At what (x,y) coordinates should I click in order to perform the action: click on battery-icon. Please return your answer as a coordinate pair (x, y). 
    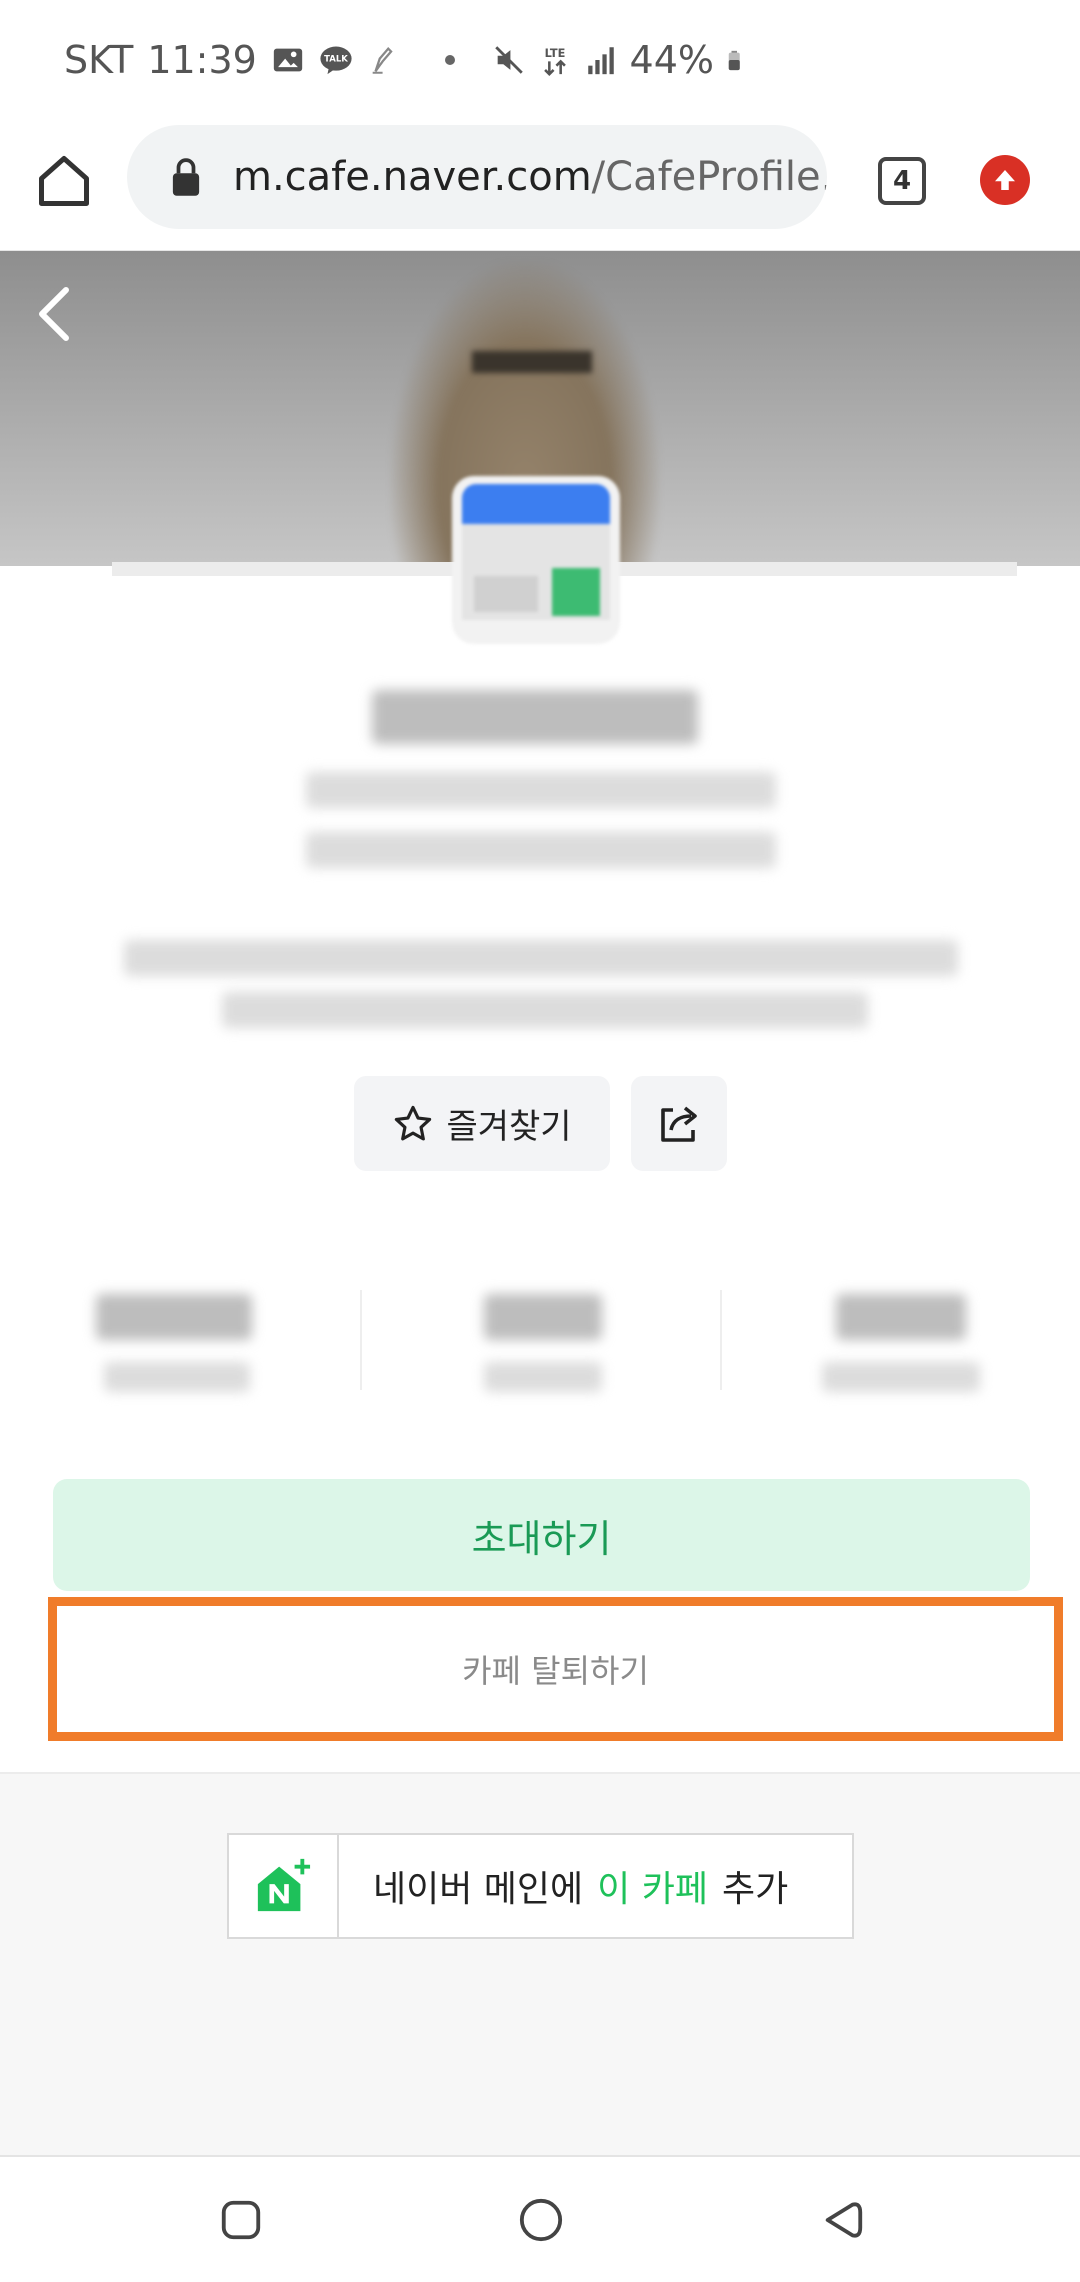
    Looking at the image, I should click on (734, 60).